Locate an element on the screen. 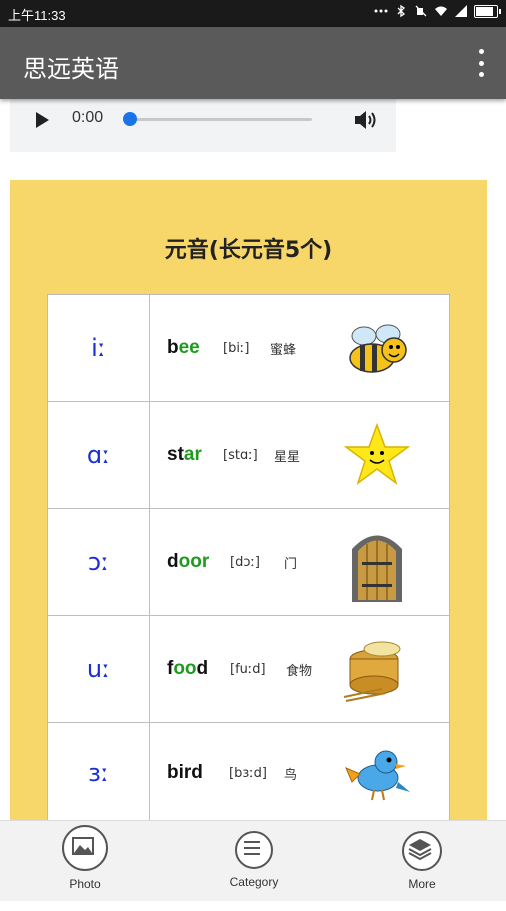  table-row: iː b ee [biː] 蜜蜂 is located at coordinates (248, 348).